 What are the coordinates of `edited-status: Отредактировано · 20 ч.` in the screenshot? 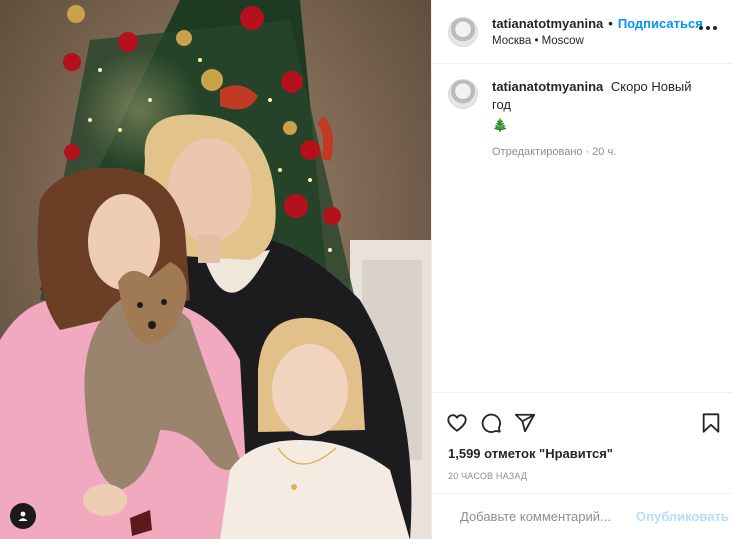 It's located at (602, 152).